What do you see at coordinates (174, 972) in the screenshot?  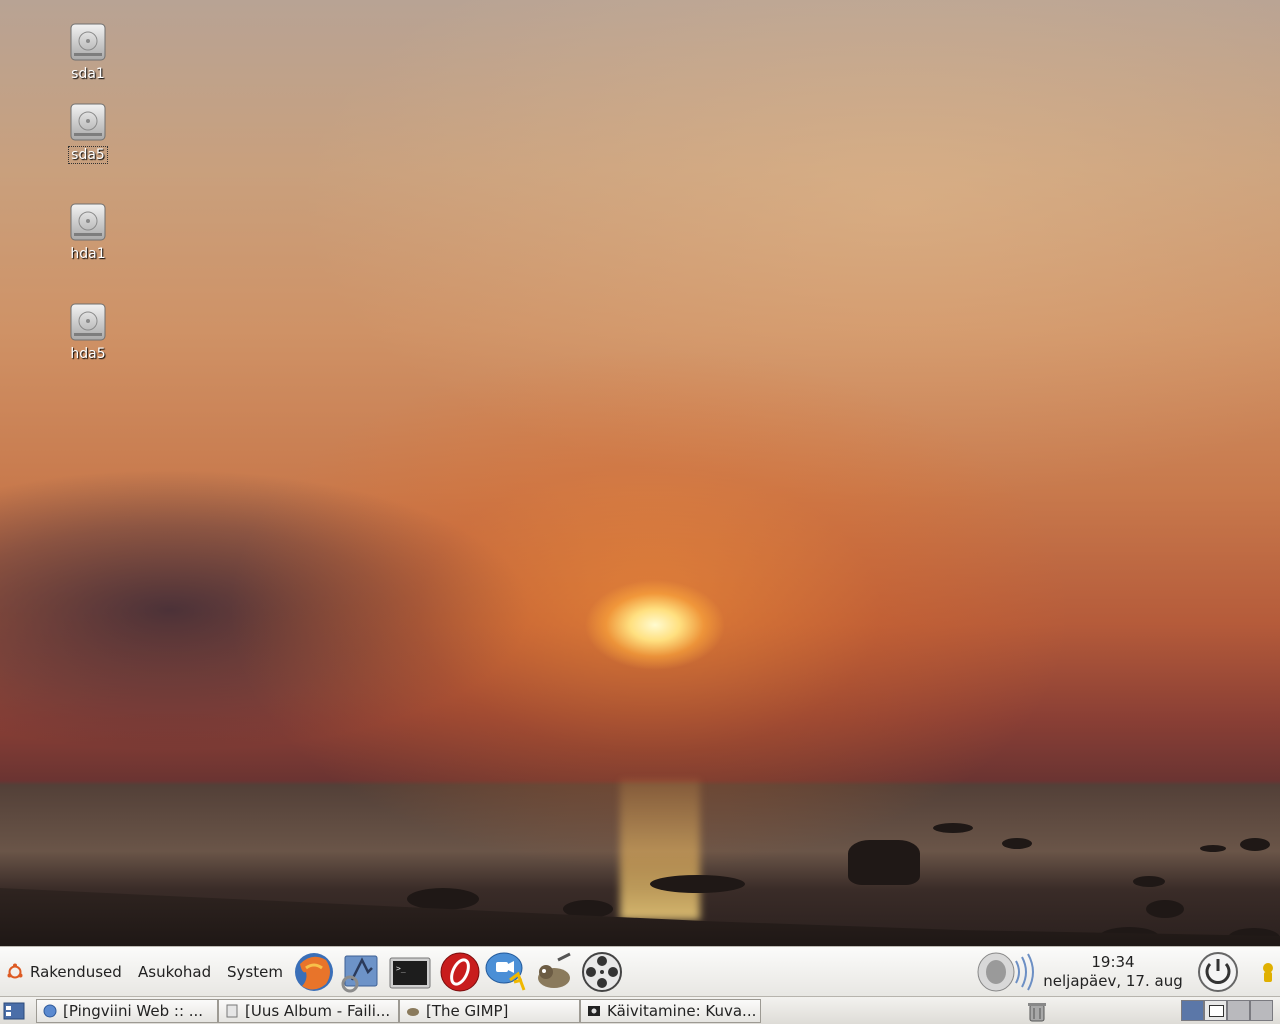 I see `menu-places: Asukohad` at bounding box center [174, 972].